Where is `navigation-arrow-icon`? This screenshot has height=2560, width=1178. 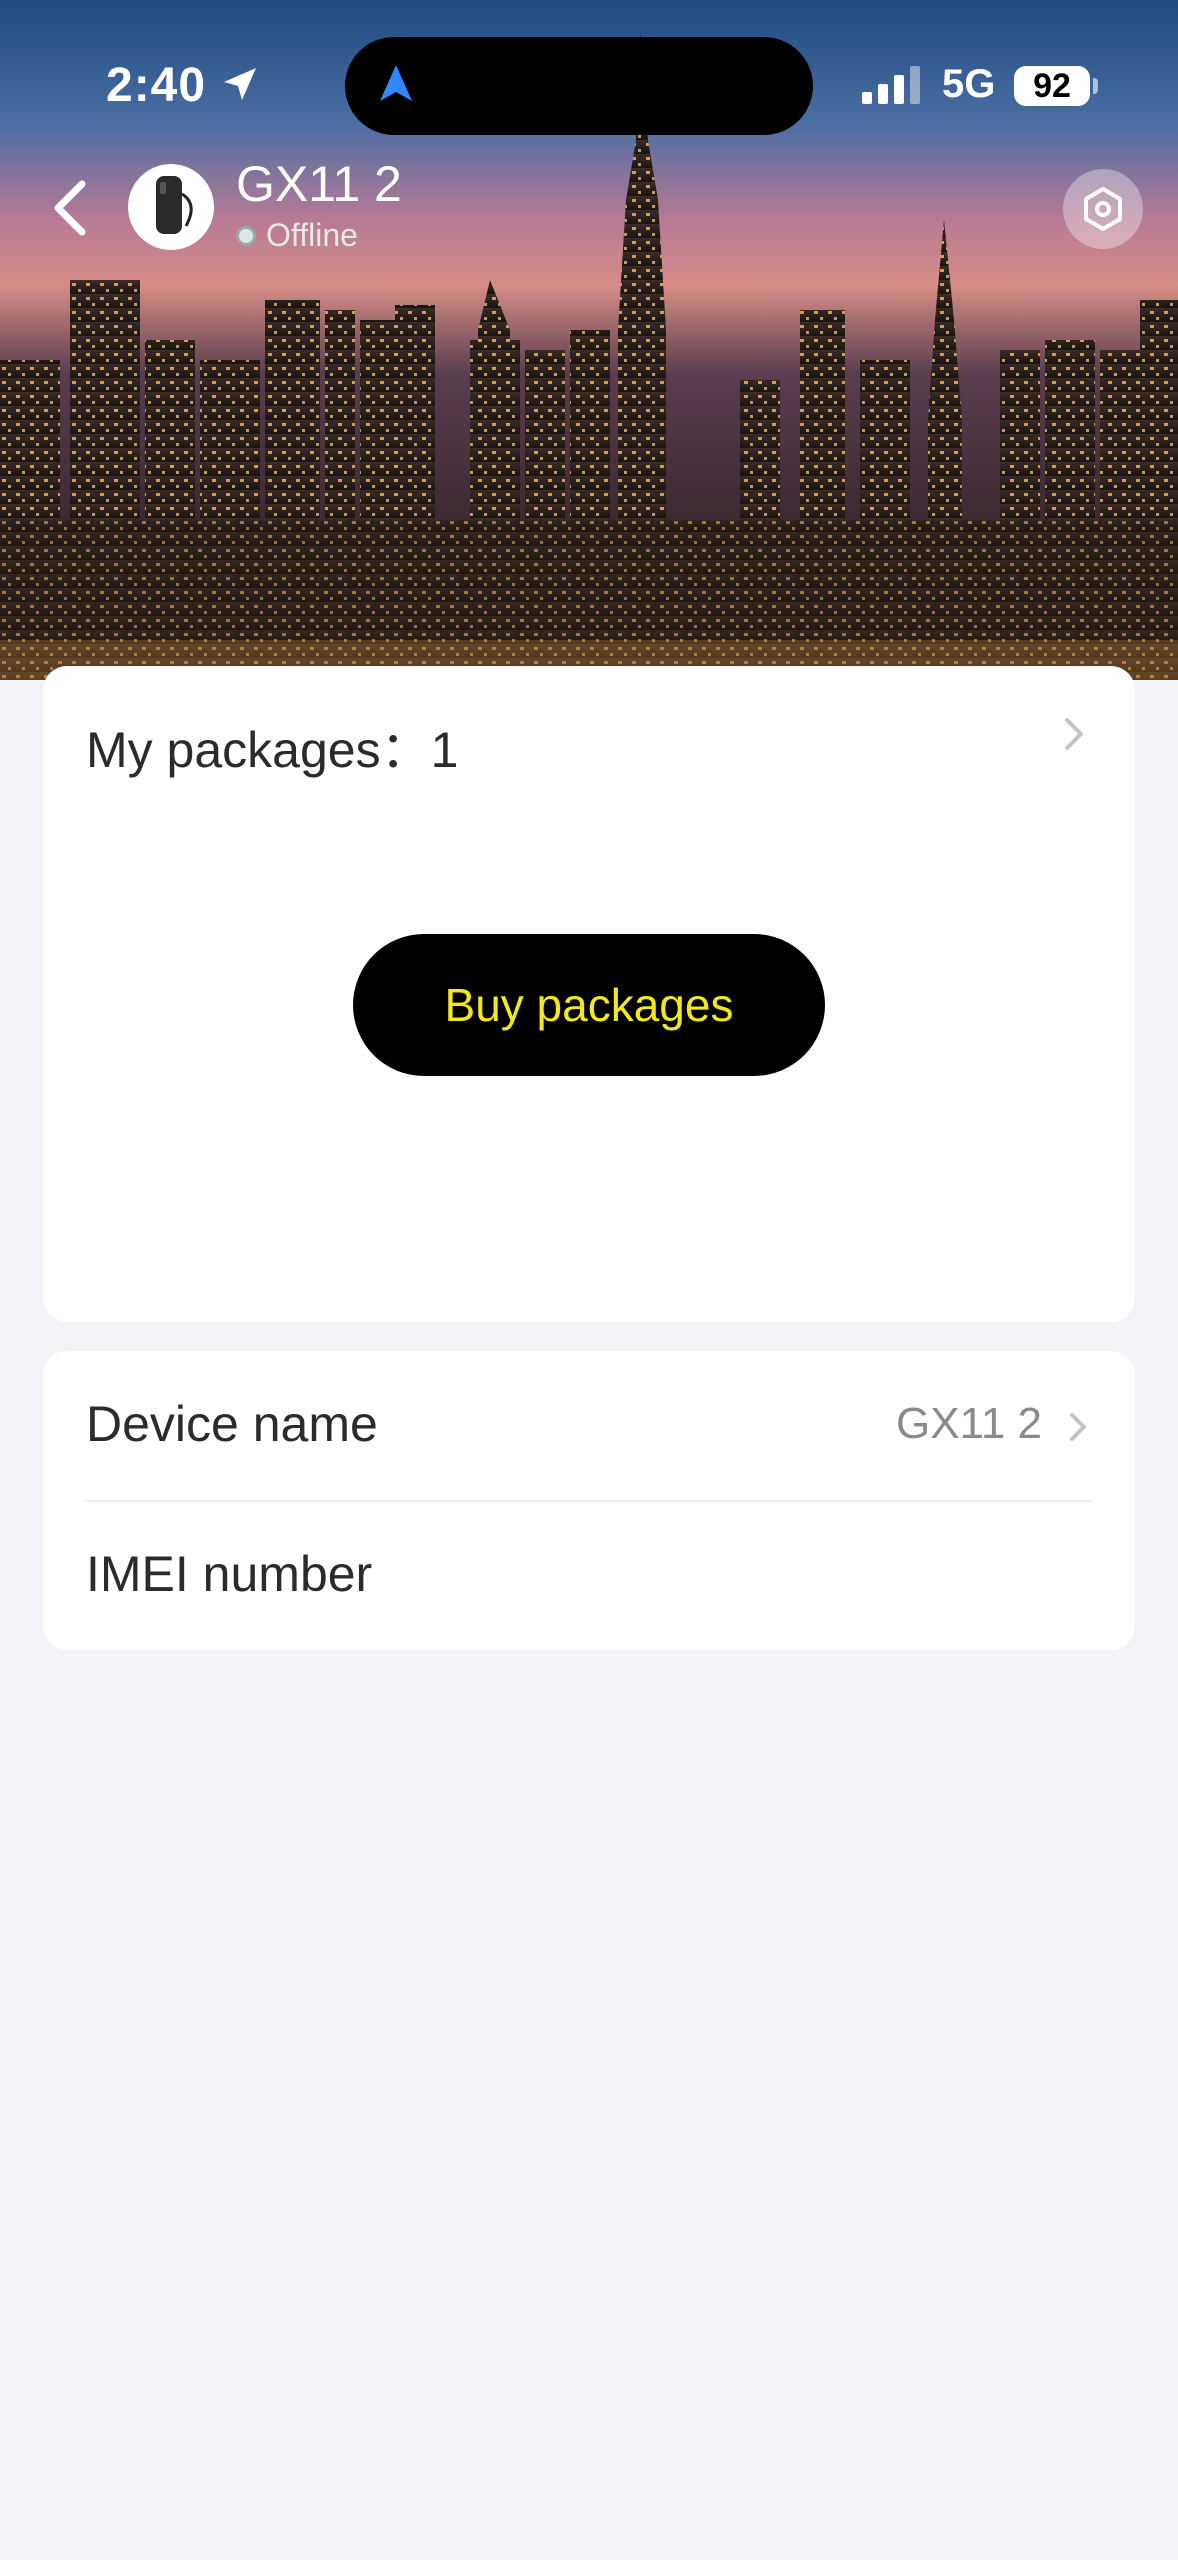 navigation-arrow-icon is located at coordinates (396, 83).